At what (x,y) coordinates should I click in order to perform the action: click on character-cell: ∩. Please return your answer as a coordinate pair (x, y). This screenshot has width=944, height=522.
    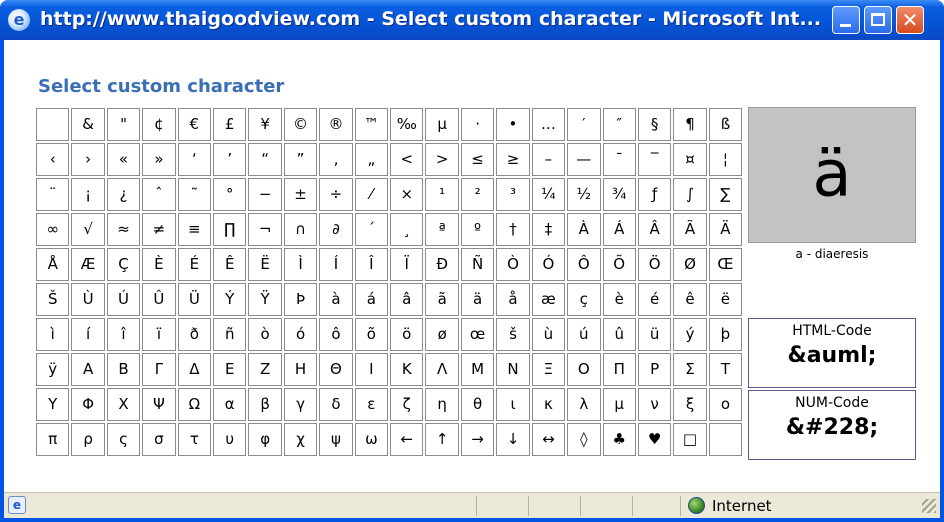
    Looking at the image, I should click on (300, 229).